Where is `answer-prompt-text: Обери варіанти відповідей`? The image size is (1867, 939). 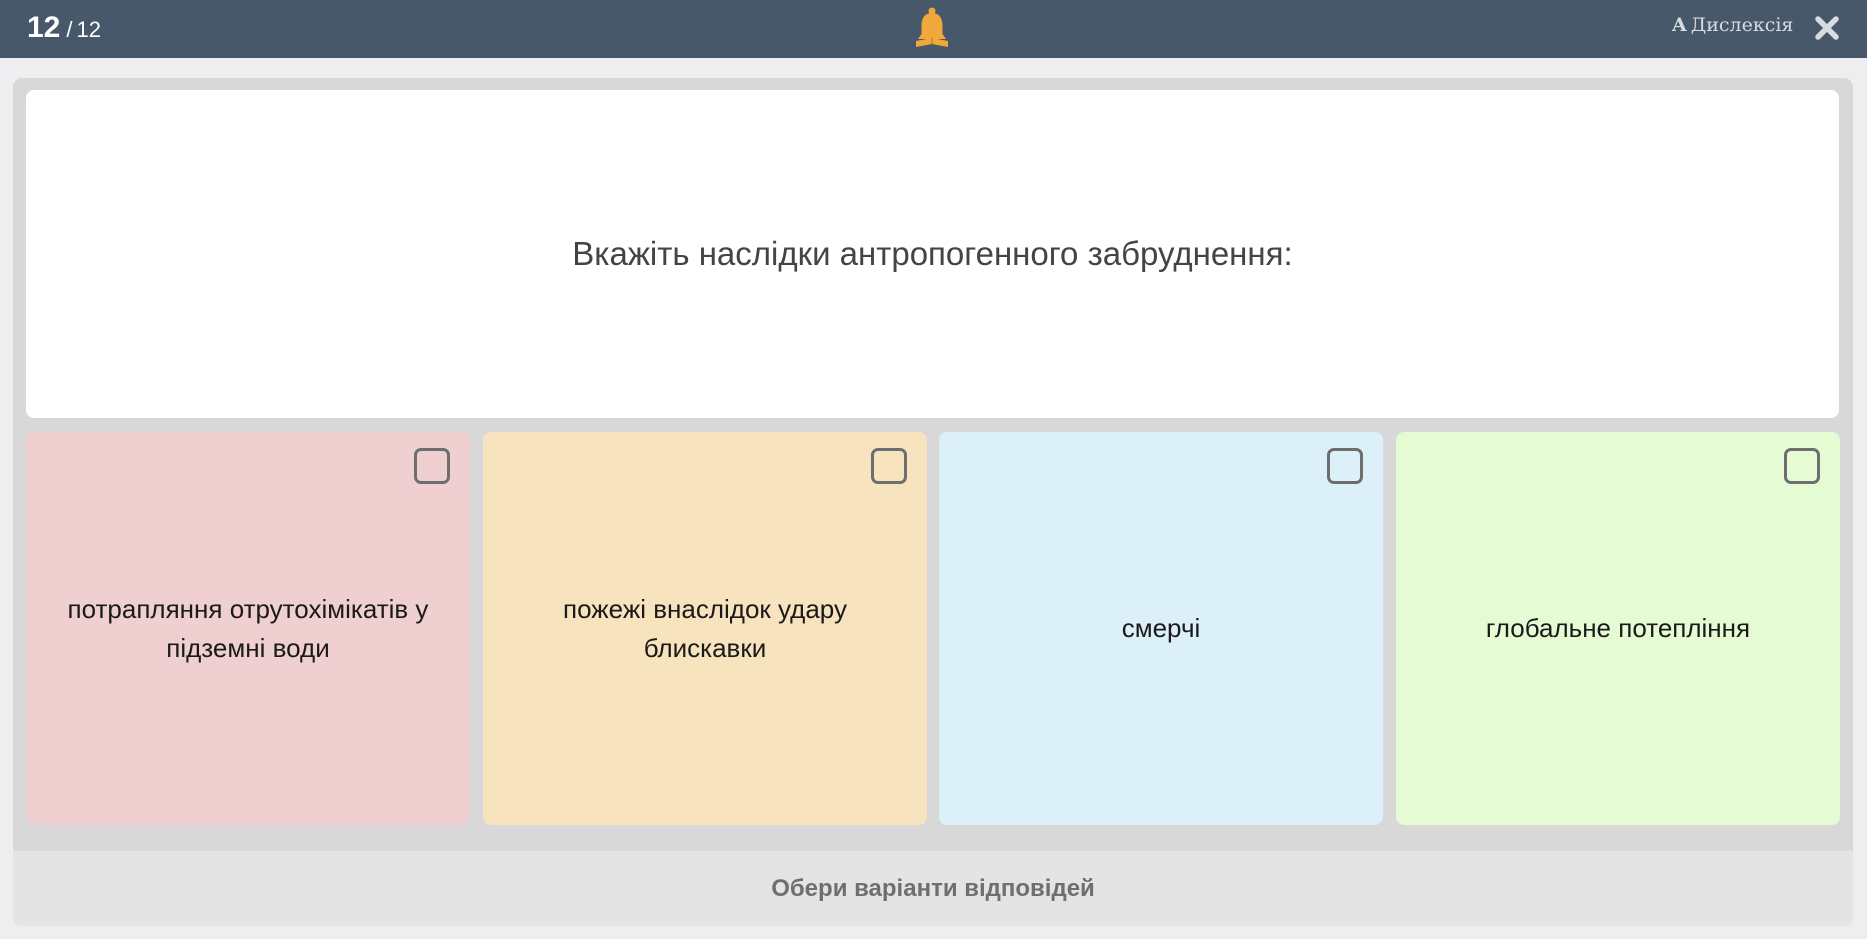 answer-prompt-text: Обери варіанти відповідей is located at coordinates (933, 888).